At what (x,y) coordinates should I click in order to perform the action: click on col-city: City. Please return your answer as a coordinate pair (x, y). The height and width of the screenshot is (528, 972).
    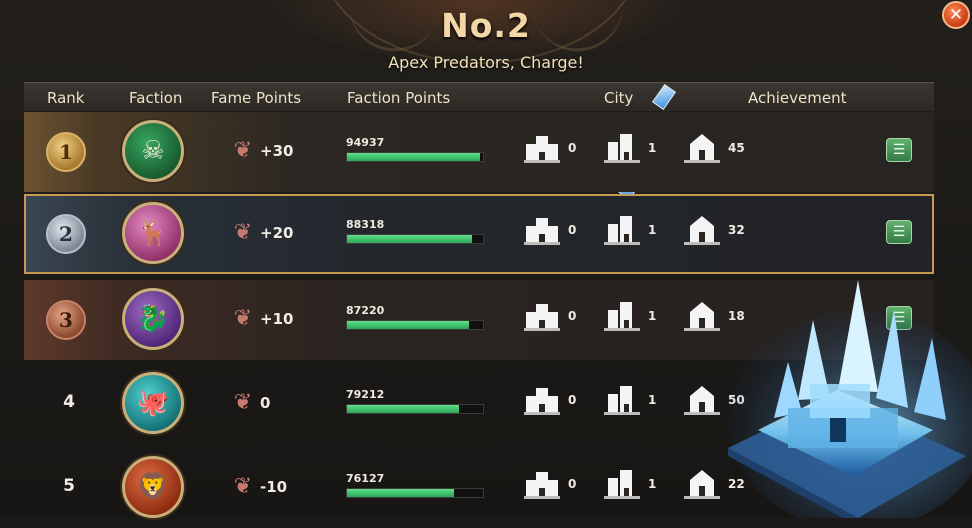
    Looking at the image, I should click on (619, 98).